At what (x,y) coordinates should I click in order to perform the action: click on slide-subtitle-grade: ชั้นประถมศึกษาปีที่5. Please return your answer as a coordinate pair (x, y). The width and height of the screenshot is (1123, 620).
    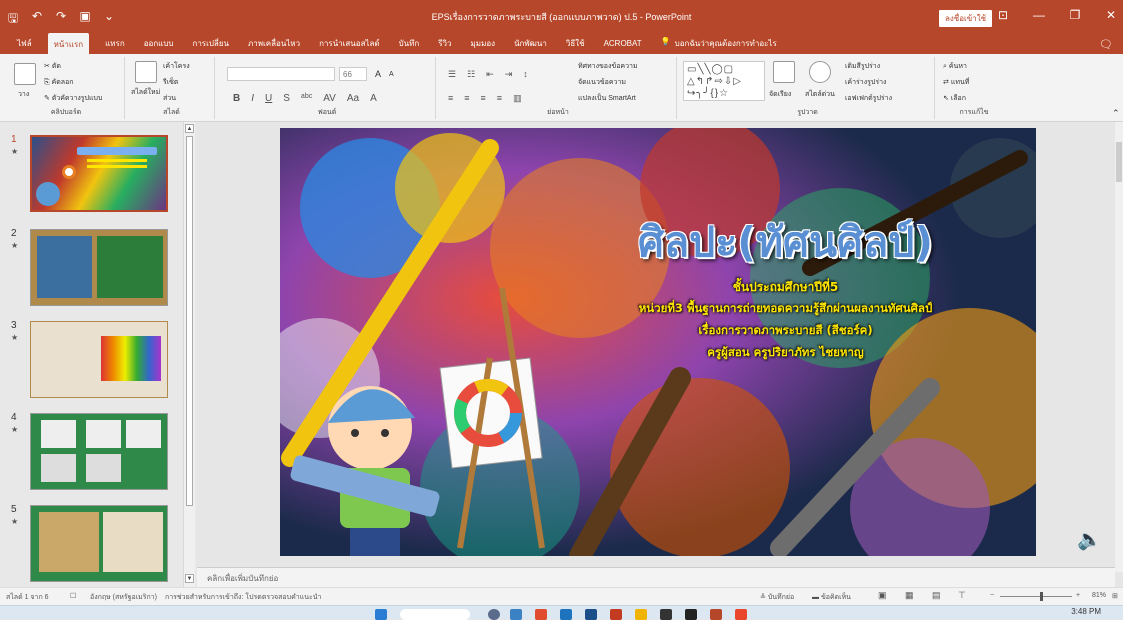
    Looking at the image, I should click on (785, 287).